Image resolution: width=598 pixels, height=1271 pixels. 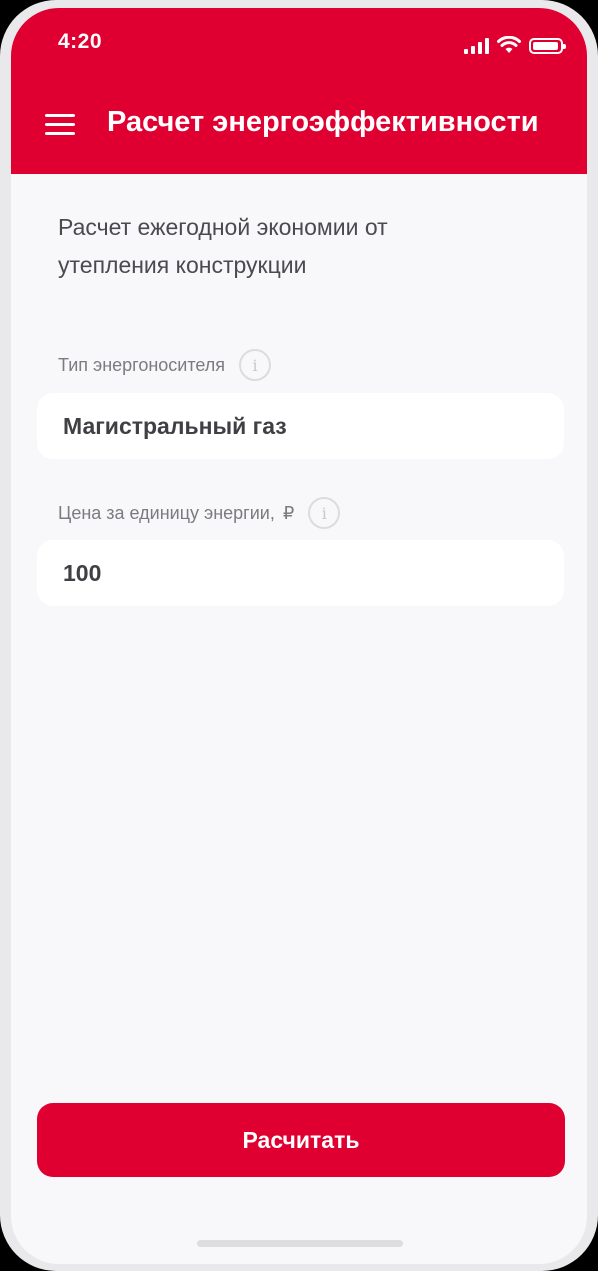 I want to click on cellular-signal-icon, so click(x=476, y=46).